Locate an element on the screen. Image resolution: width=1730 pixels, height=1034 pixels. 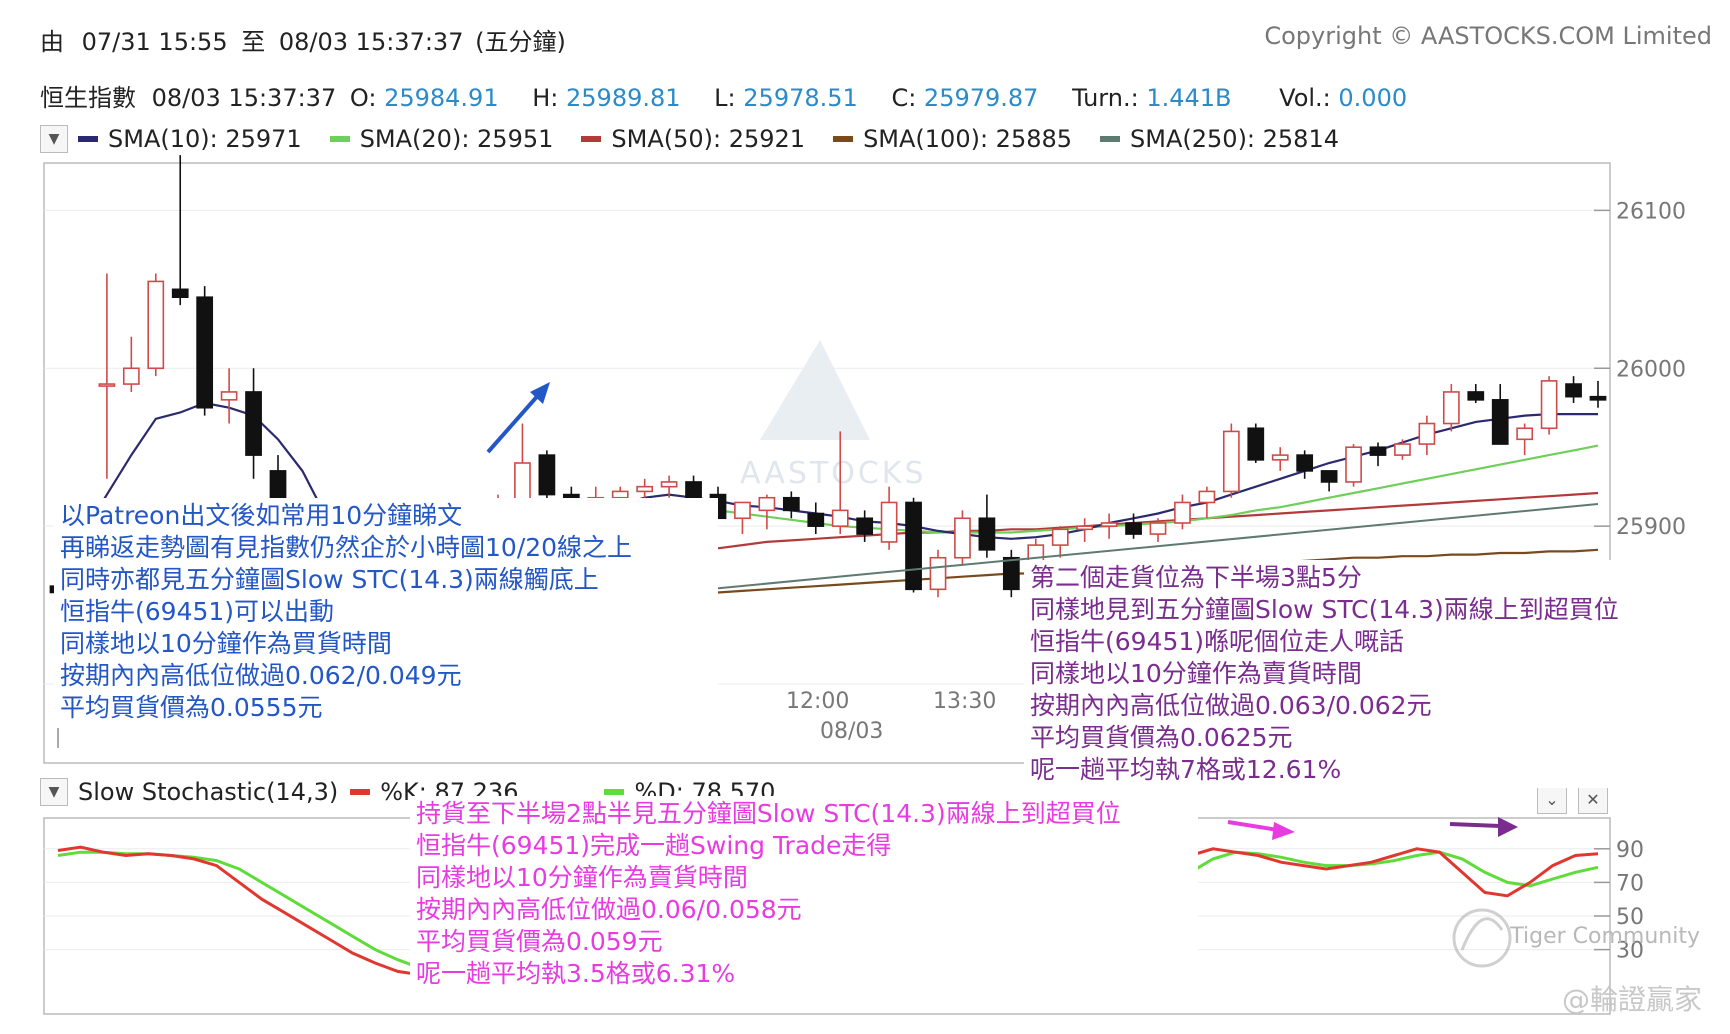
caret-down-icon: ▼ is located at coordinates (54, 792).